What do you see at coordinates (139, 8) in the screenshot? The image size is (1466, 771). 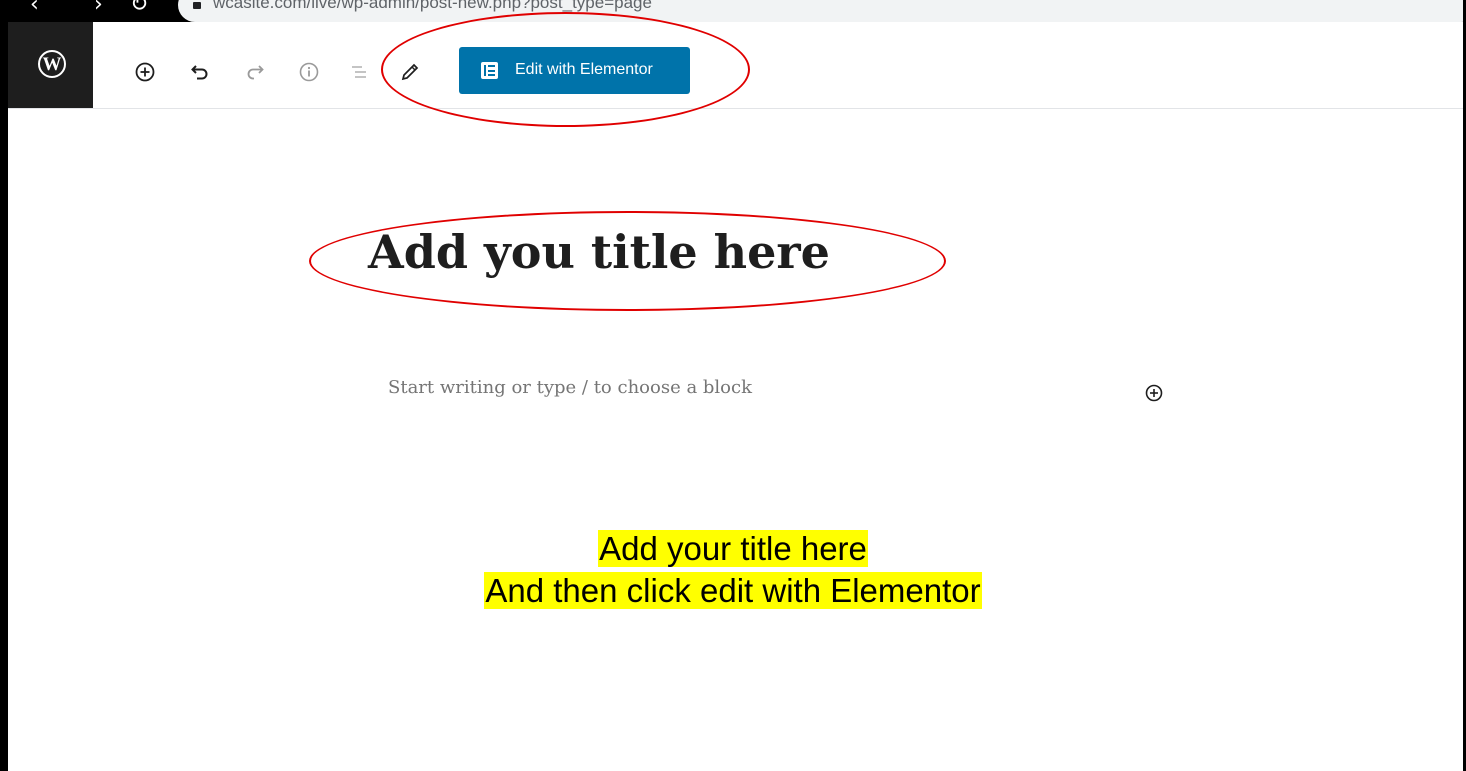 I see `reload-icon: ↻` at bounding box center [139, 8].